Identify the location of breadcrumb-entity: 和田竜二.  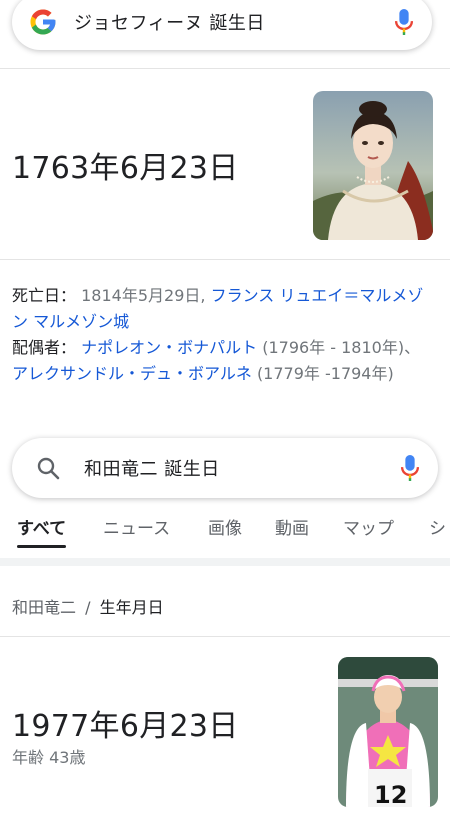
(44, 607).